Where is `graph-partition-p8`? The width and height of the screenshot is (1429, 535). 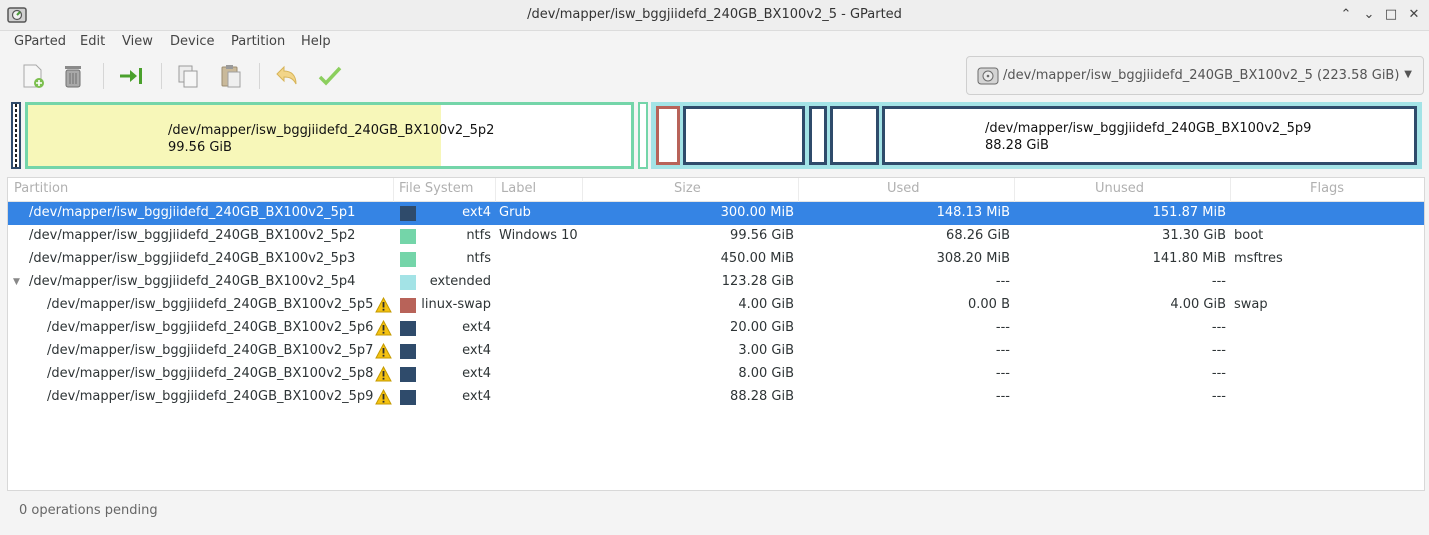 graph-partition-p8 is located at coordinates (854, 135).